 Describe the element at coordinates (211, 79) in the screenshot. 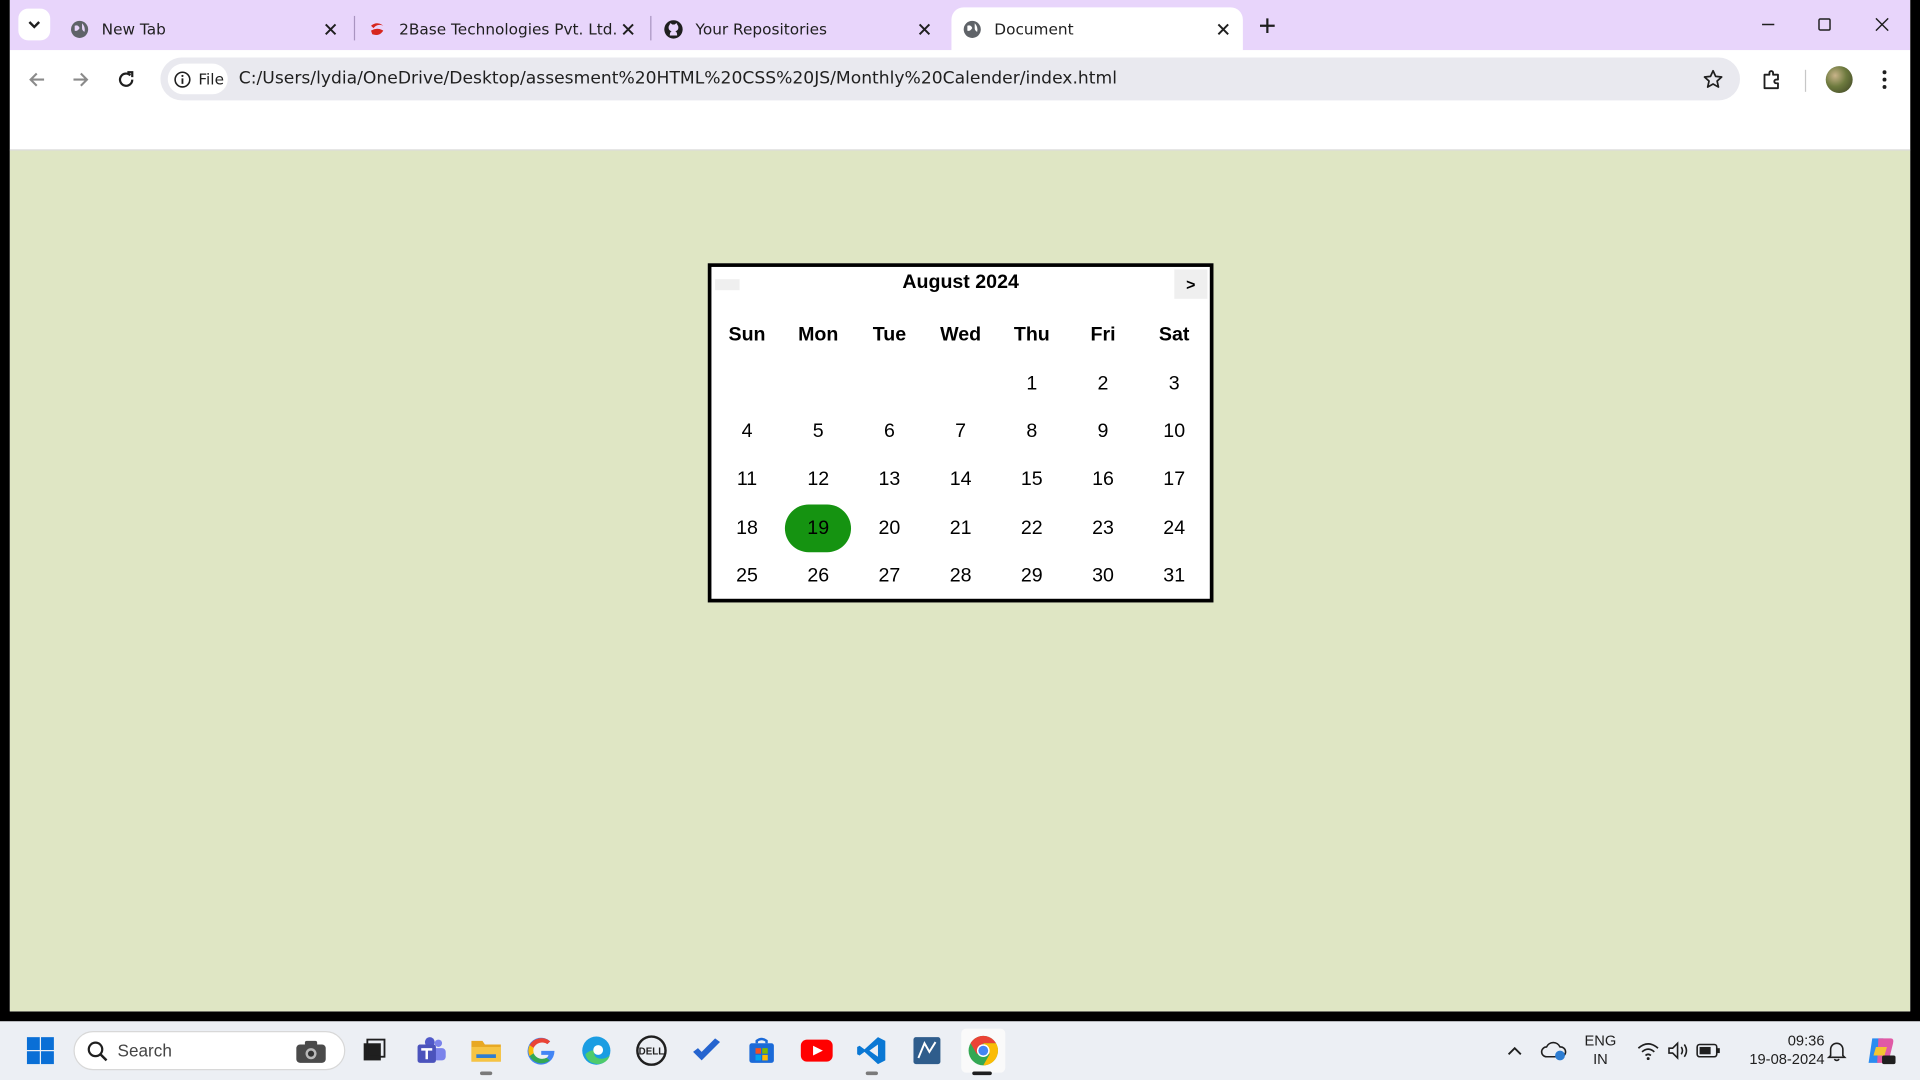

I see `site-info-label: File` at that location.